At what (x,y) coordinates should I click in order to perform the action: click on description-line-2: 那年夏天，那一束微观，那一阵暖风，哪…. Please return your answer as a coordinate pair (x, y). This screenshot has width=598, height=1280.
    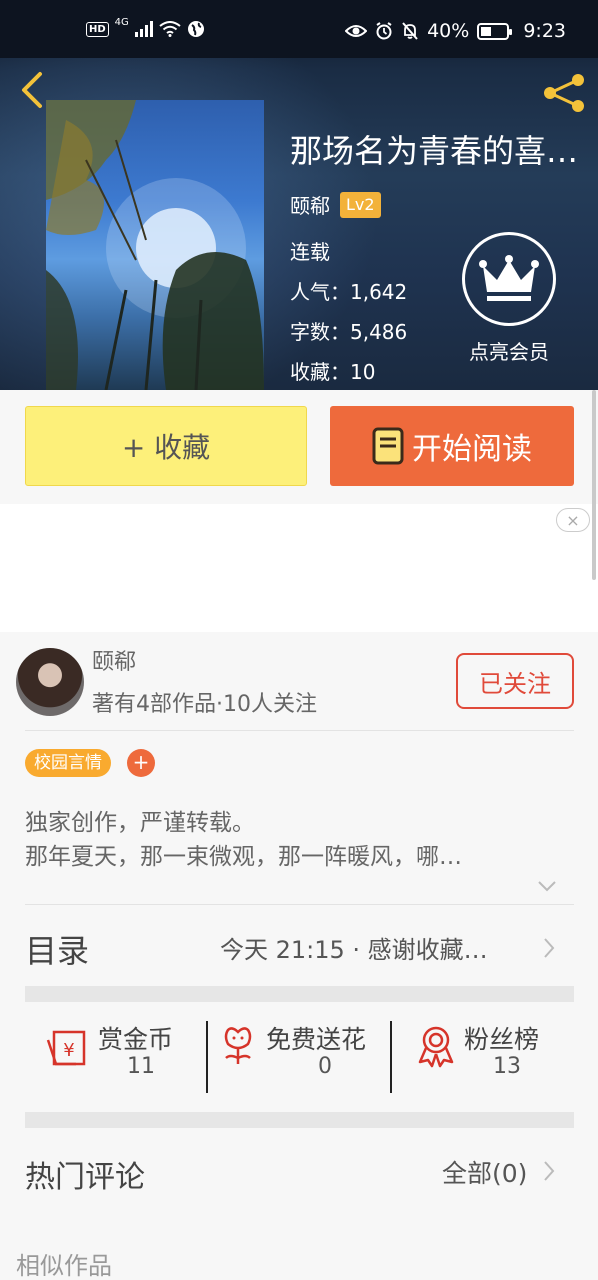
    Looking at the image, I should click on (243, 857).